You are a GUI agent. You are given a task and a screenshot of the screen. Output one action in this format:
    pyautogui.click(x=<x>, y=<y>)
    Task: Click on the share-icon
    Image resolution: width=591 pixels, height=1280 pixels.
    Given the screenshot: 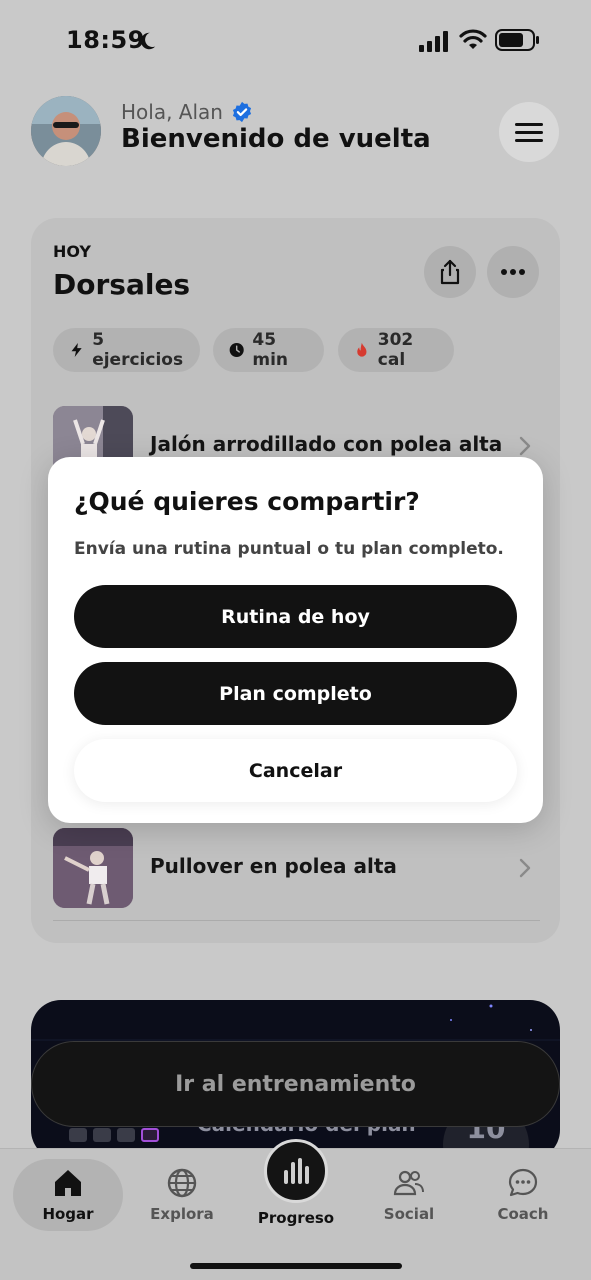 What is the action you would take?
    pyautogui.click(x=450, y=272)
    